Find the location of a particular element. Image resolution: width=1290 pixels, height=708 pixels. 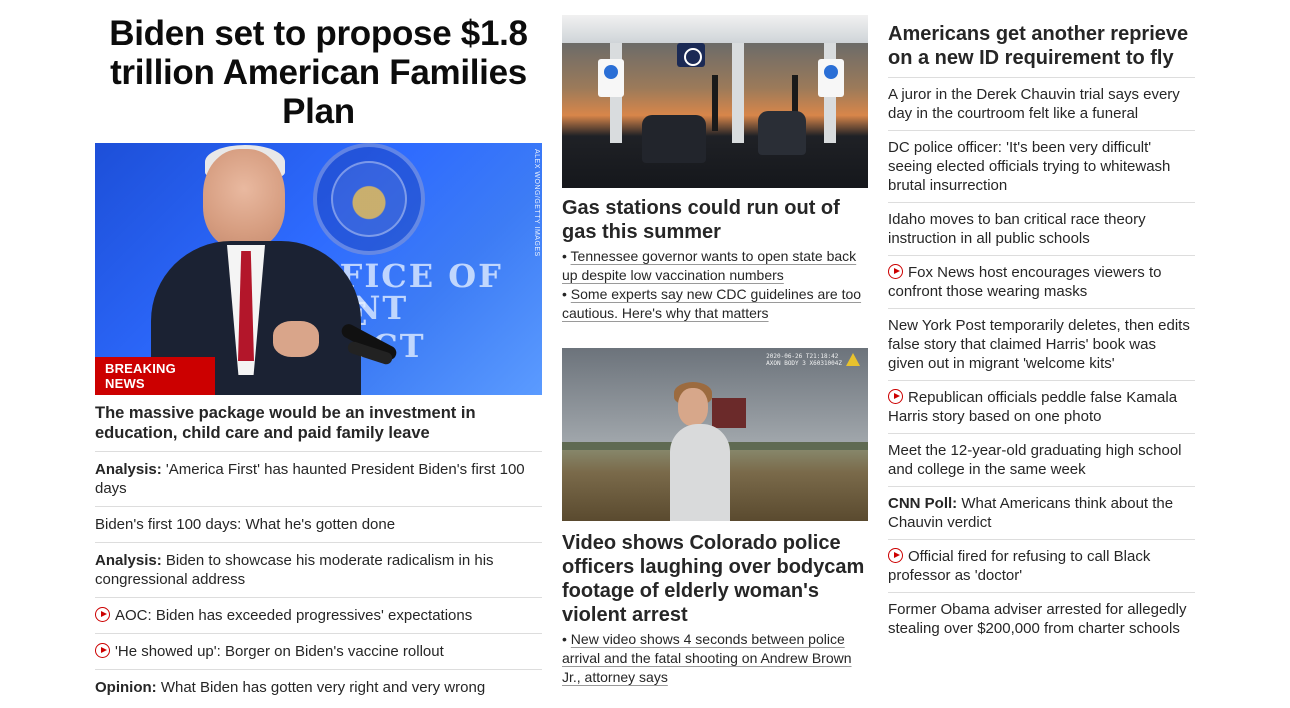

breaking-news-badge: BREAKING NEWS is located at coordinates (155, 376).